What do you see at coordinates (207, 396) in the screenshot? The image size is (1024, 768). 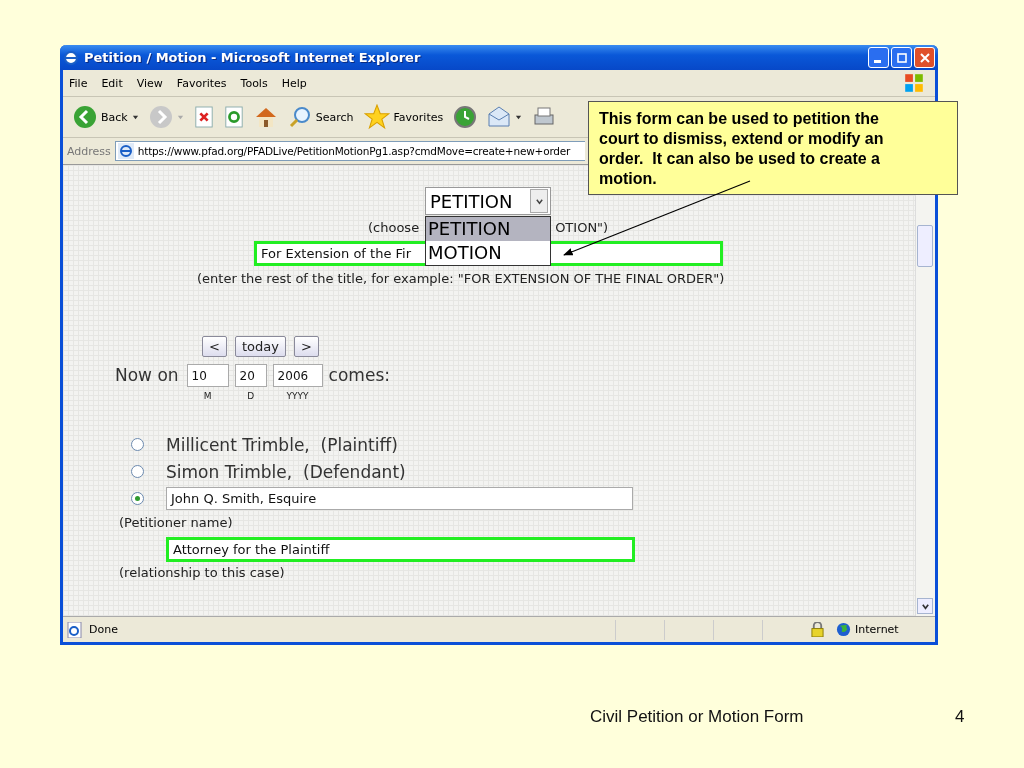 I see `date-caption: M` at bounding box center [207, 396].